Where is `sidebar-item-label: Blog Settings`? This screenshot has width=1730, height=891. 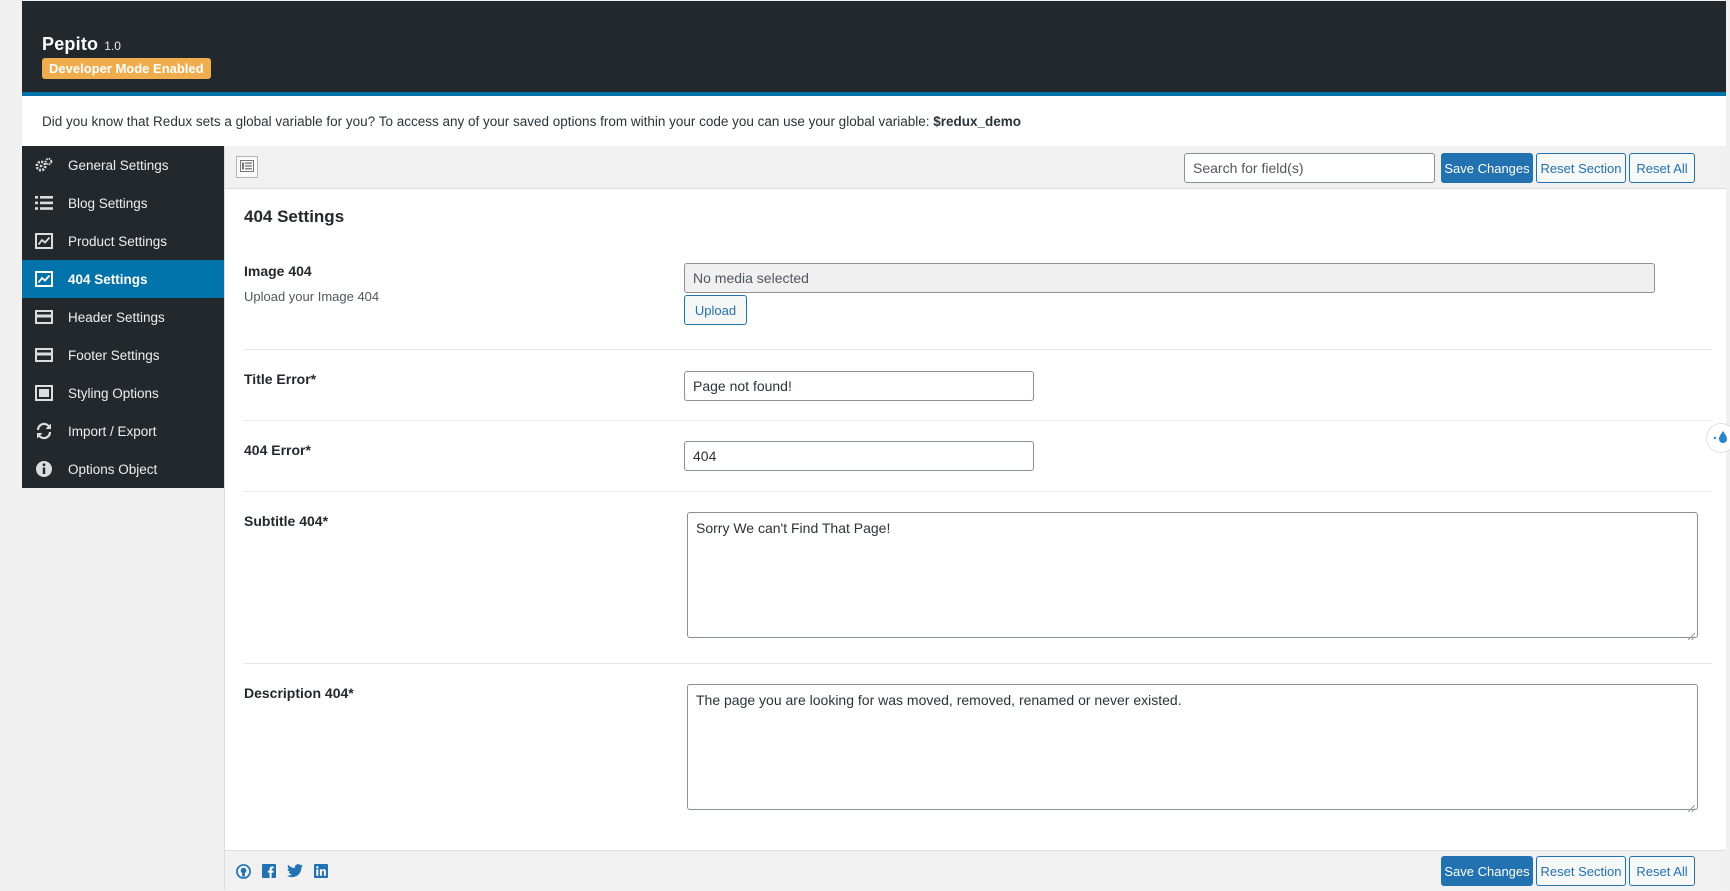
sidebar-item-label: Blog Settings is located at coordinates (108, 203).